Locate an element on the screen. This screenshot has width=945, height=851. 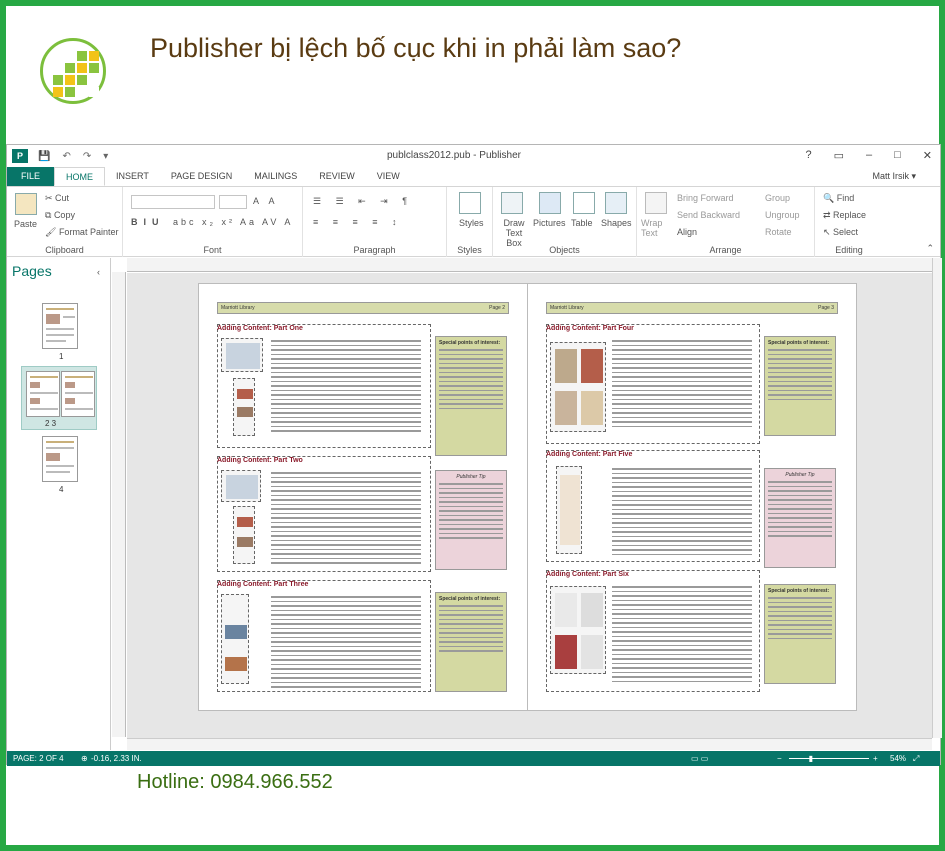
styles-icon is located at coordinates (470, 203).